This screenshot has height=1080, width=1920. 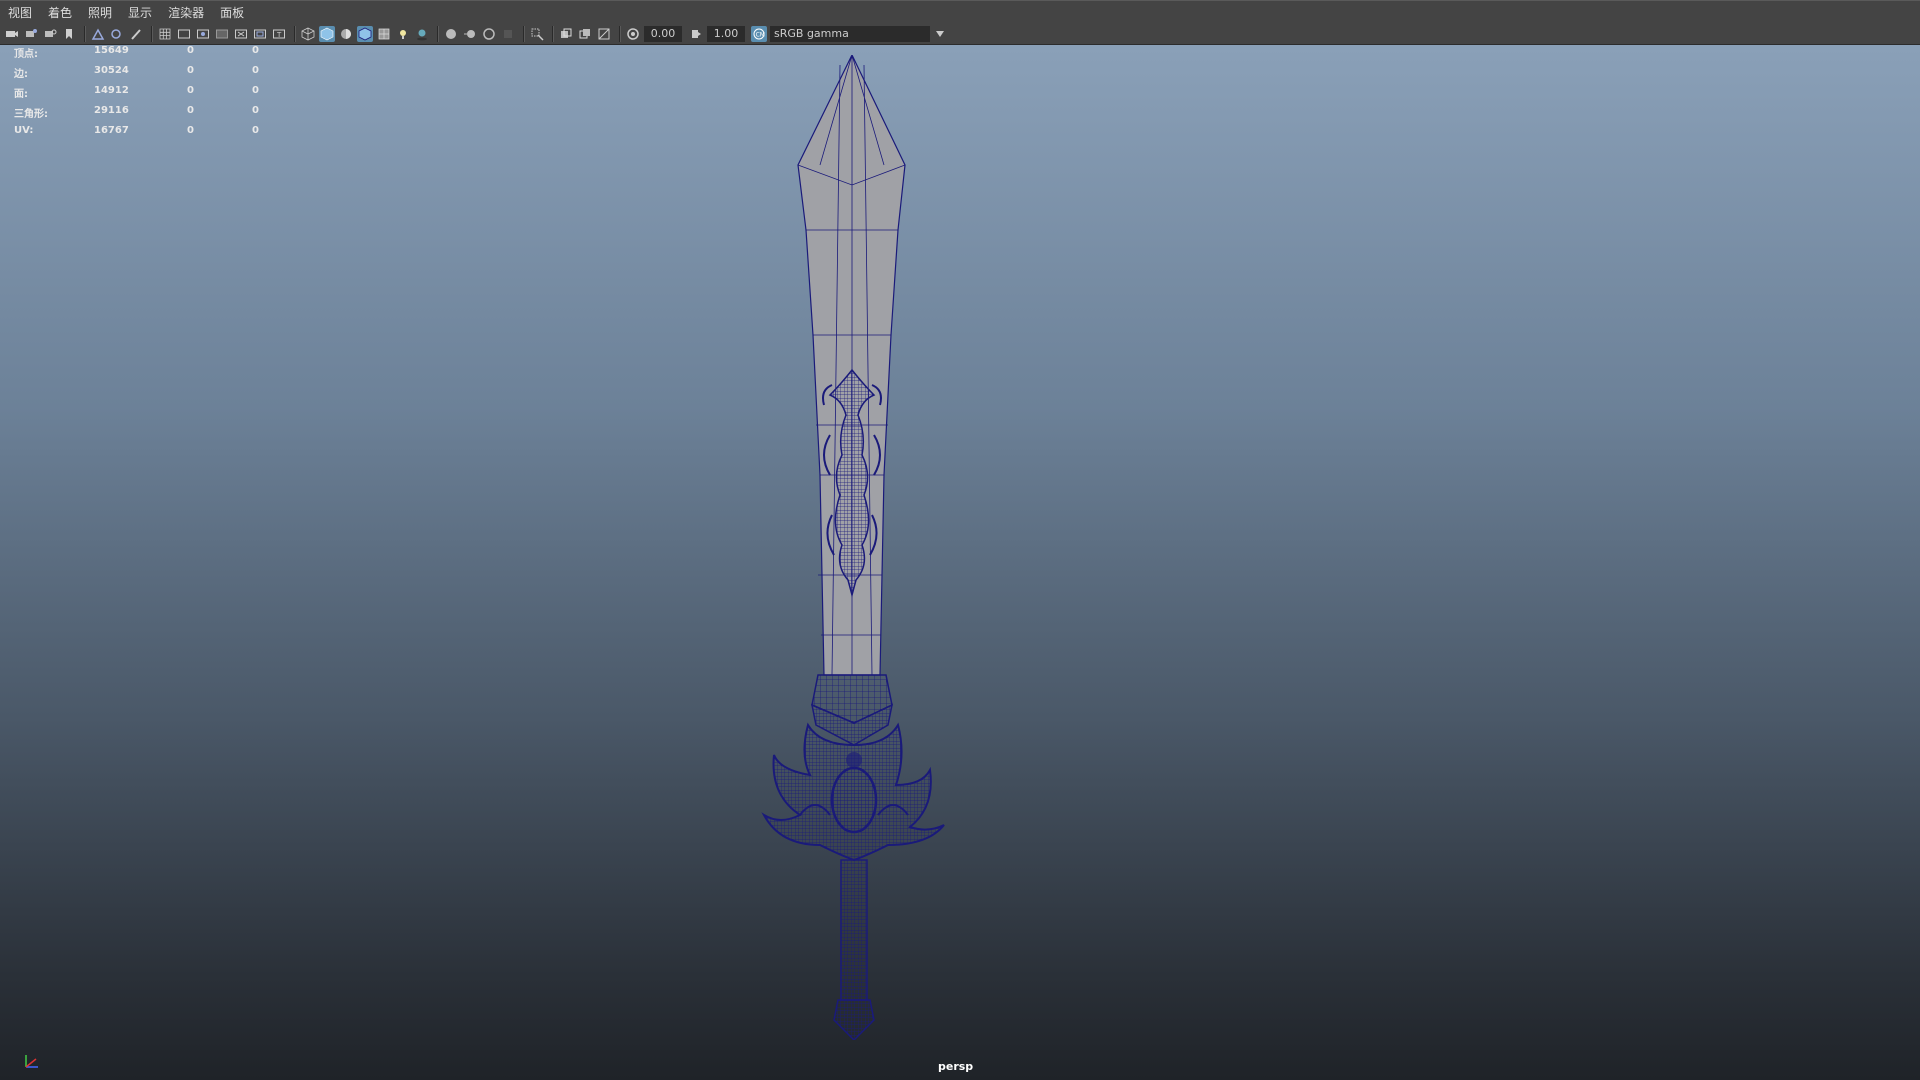 I want to click on svg-text: CM, so click(x=760, y=35).